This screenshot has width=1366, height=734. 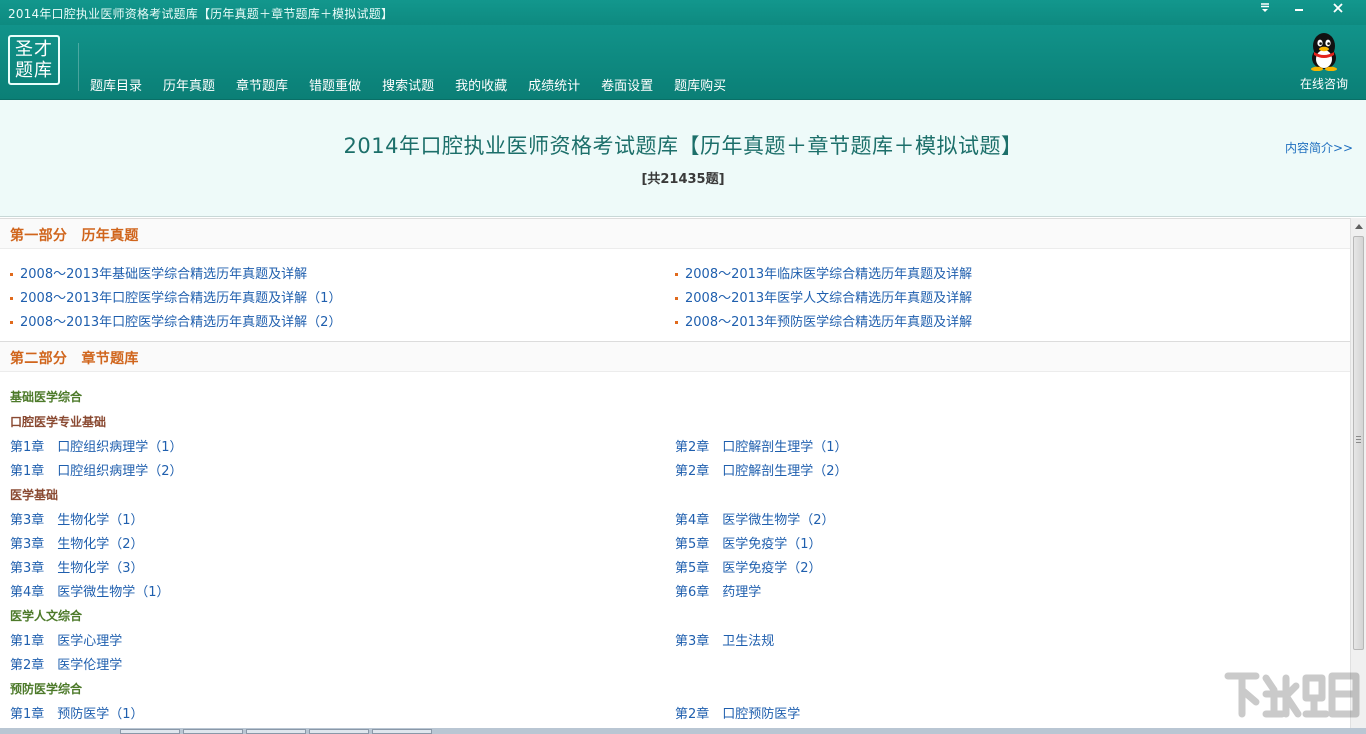 I want to click on chapter-link: 第4章 医学微生物学（1）, so click(x=90, y=590).